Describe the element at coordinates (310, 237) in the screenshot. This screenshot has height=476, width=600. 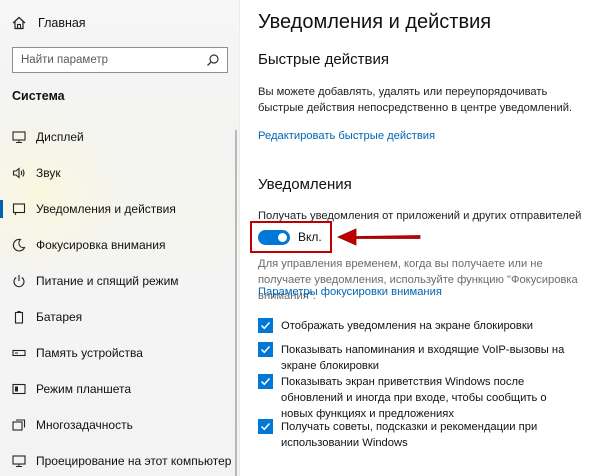
I see `toggle-label: Вкл.` at that location.